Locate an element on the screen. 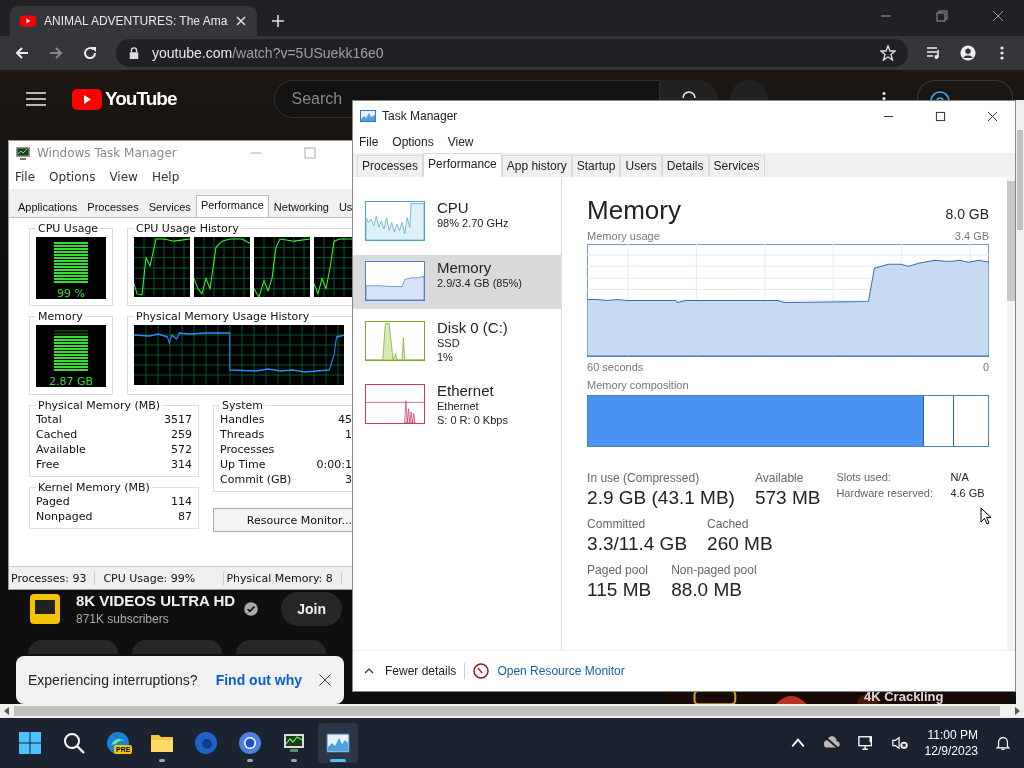 The image size is (1024, 768). resource-item: Memory 2.9/3.4 GB (85%) is located at coordinates (457, 282).